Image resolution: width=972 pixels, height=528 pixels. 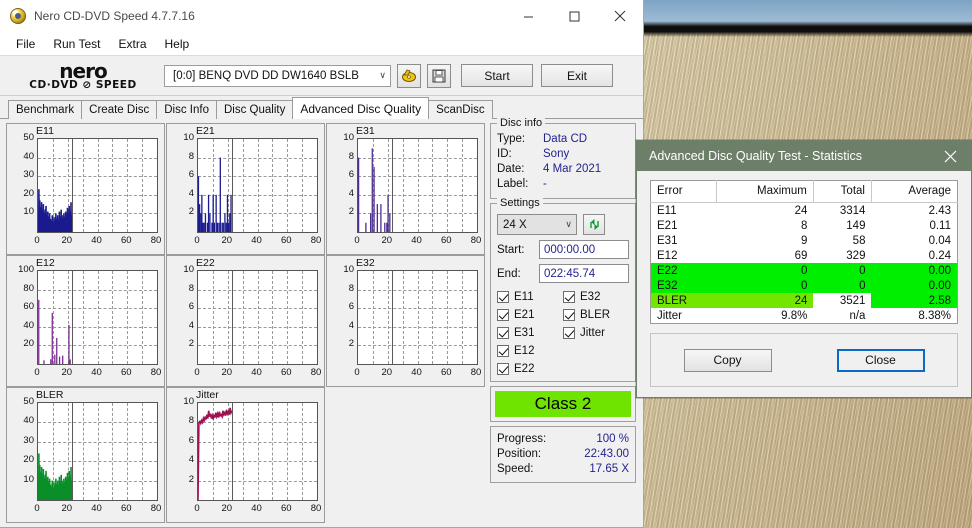 I want to click on close-button, so click(x=620, y=16).